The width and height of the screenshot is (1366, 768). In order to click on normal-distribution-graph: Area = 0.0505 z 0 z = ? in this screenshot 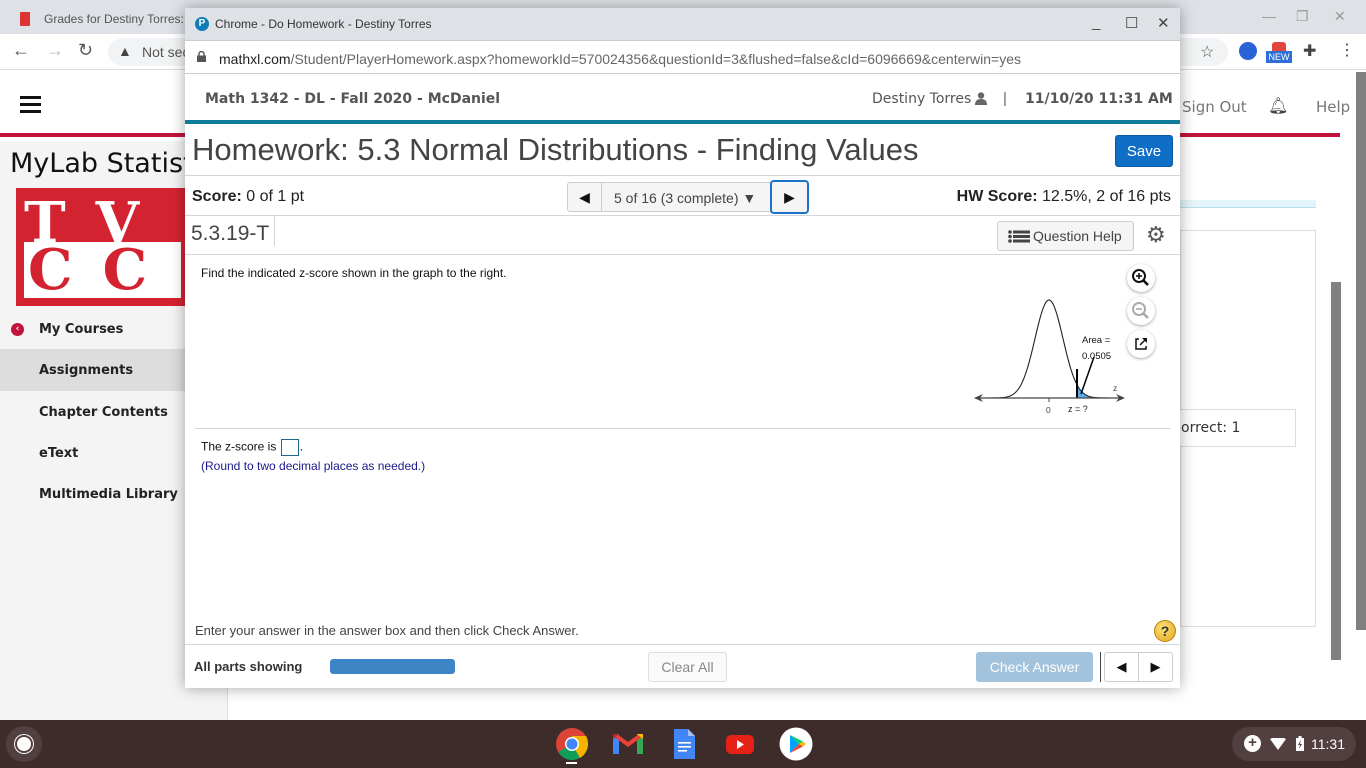, I will do `click(1049, 357)`.